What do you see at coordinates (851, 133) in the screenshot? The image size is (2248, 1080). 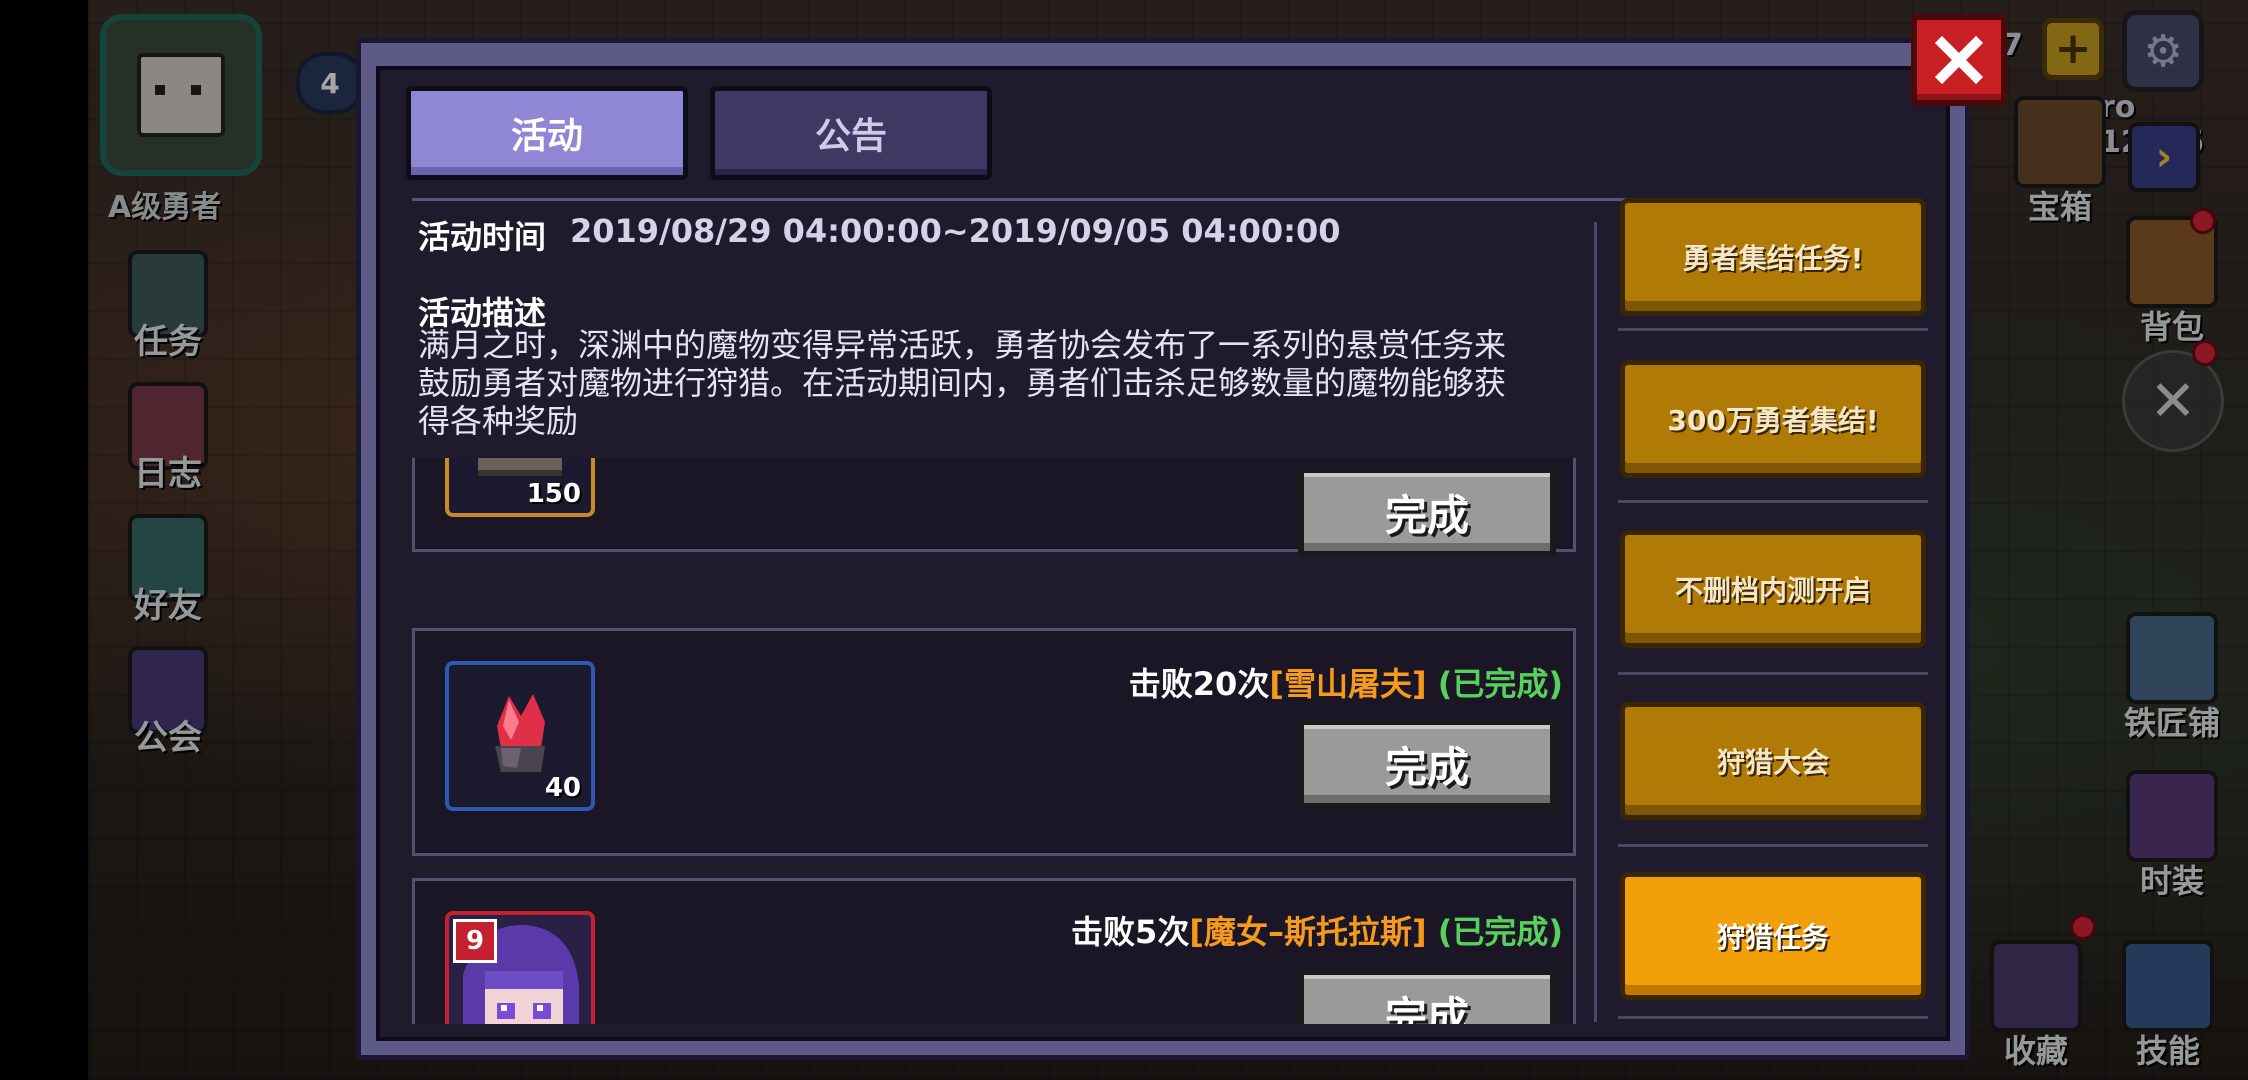 I see `tab-announcements: 公告` at bounding box center [851, 133].